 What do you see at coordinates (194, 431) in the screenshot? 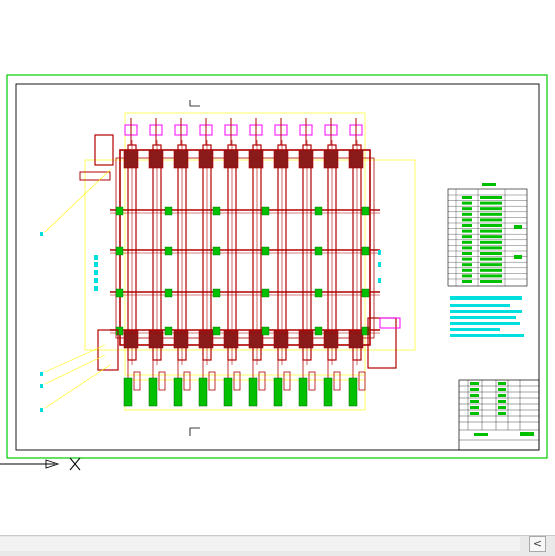
I see `section-marker` at bounding box center [194, 431].